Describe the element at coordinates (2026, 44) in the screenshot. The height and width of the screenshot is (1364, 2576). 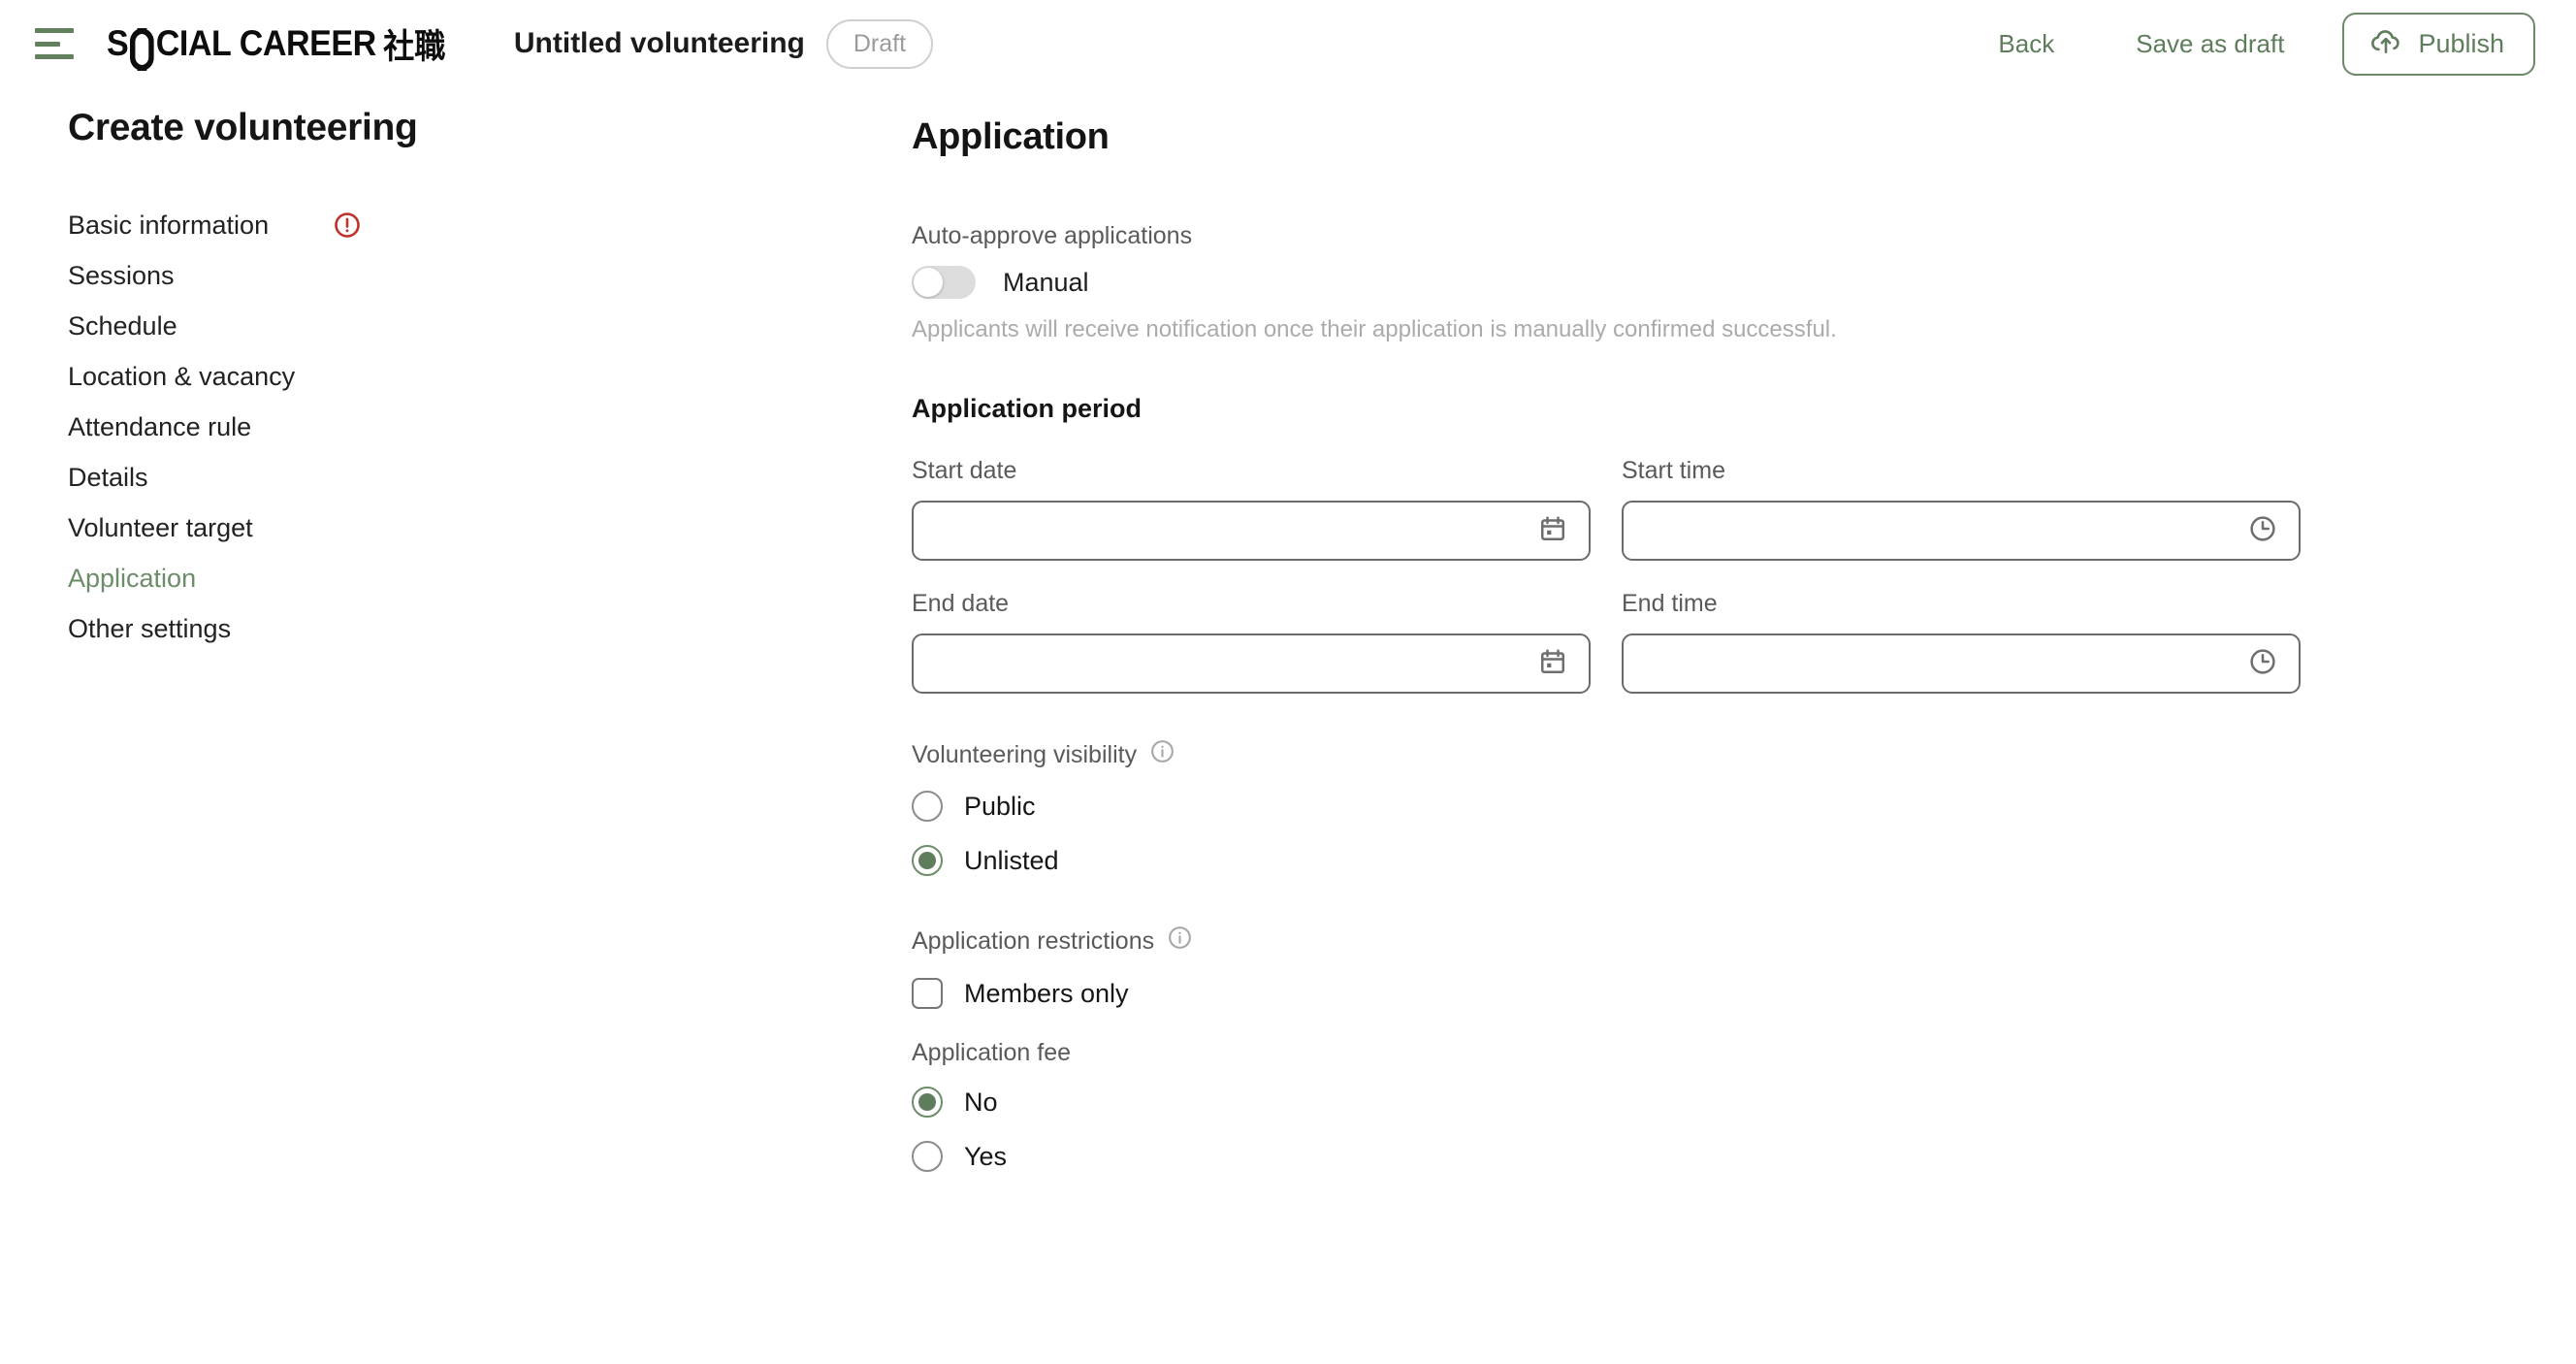
I see `back-button: Back` at that location.